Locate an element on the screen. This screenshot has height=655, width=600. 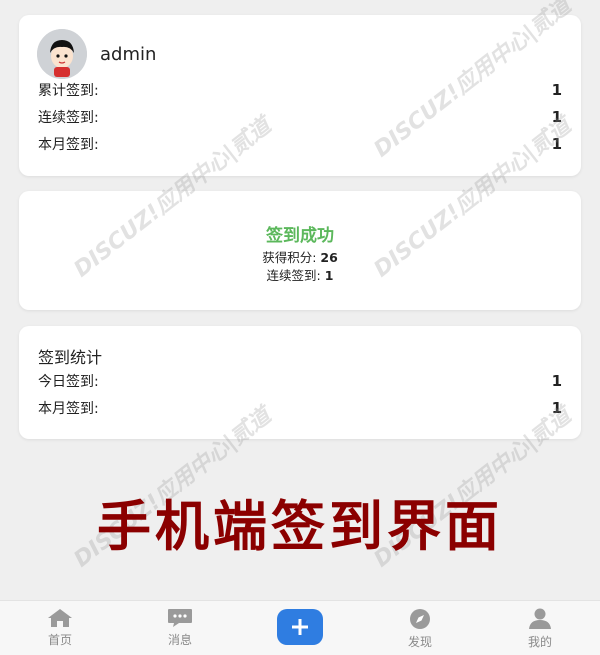
stats-row-today: 今日签到: 1 is located at coordinates (300, 381).